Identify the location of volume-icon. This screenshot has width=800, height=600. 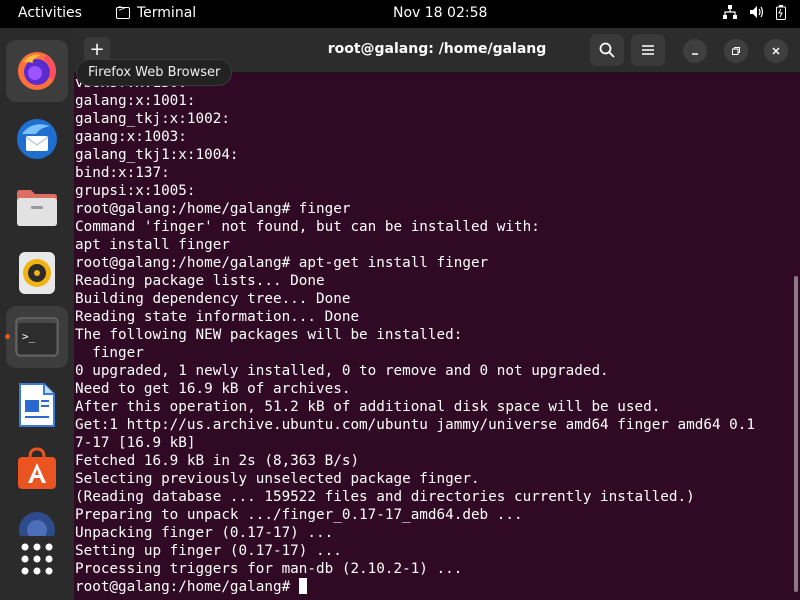
(756, 14).